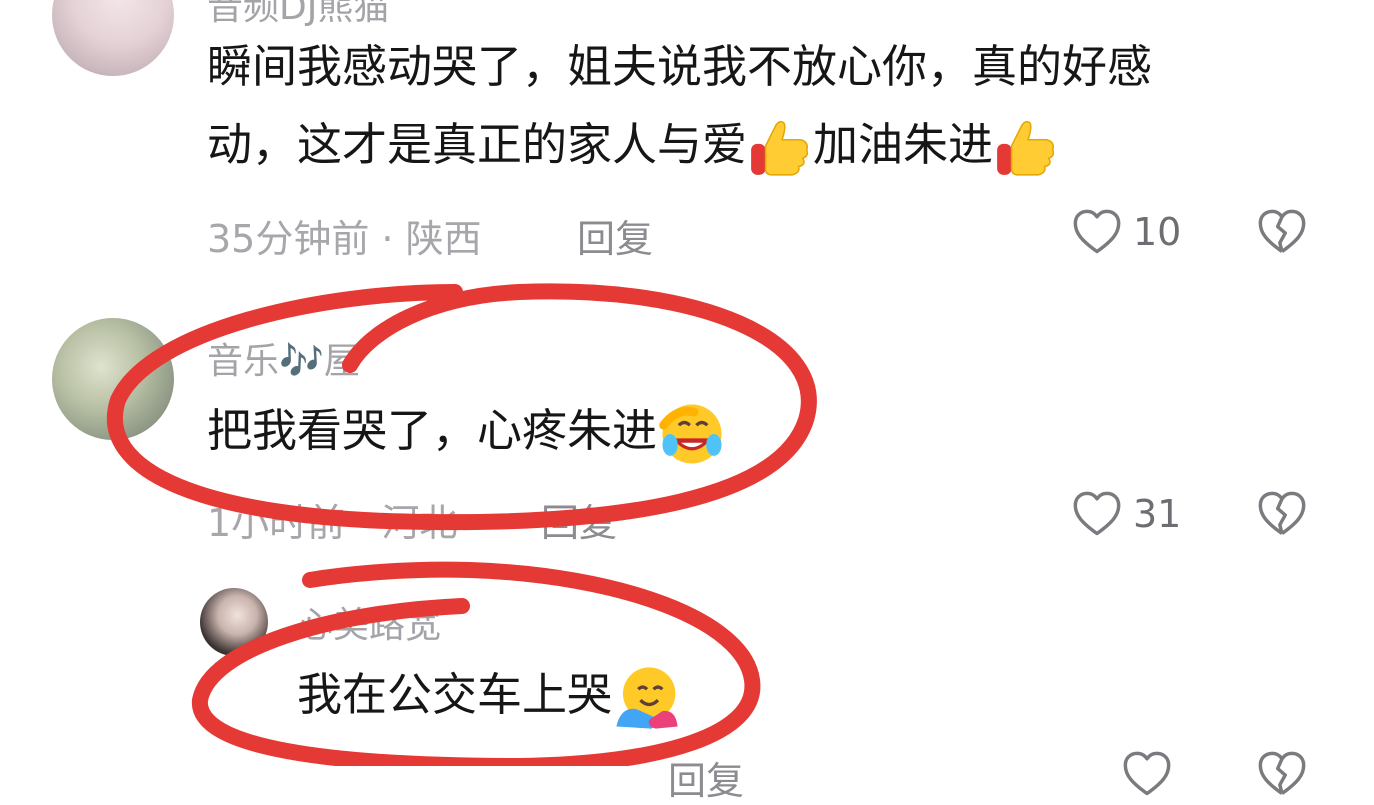  Describe the element at coordinates (455, 694) in the screenshot. I see `comment-text-segment: 我在公交车上哭` at that location.